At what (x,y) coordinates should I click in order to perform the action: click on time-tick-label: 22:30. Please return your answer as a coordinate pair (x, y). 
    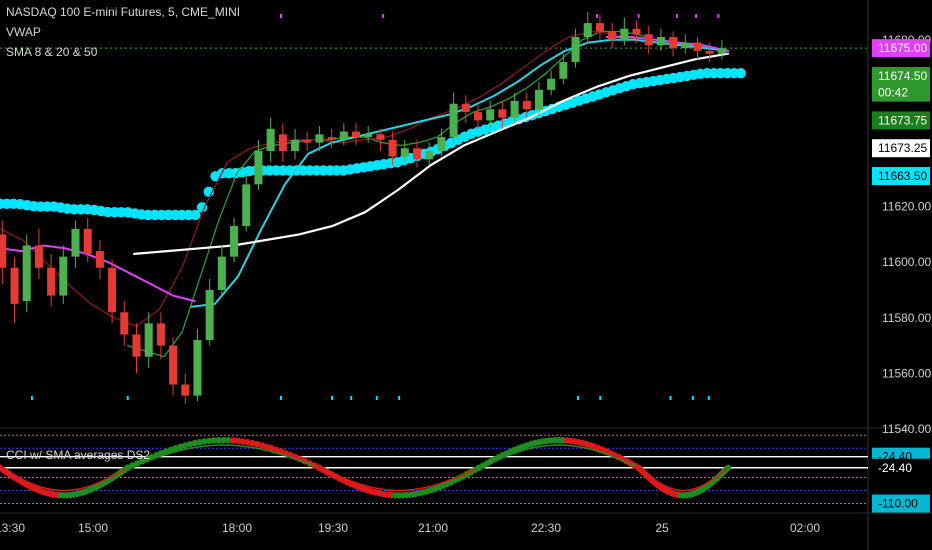
    Looking at the image, I should click on (546, 528).